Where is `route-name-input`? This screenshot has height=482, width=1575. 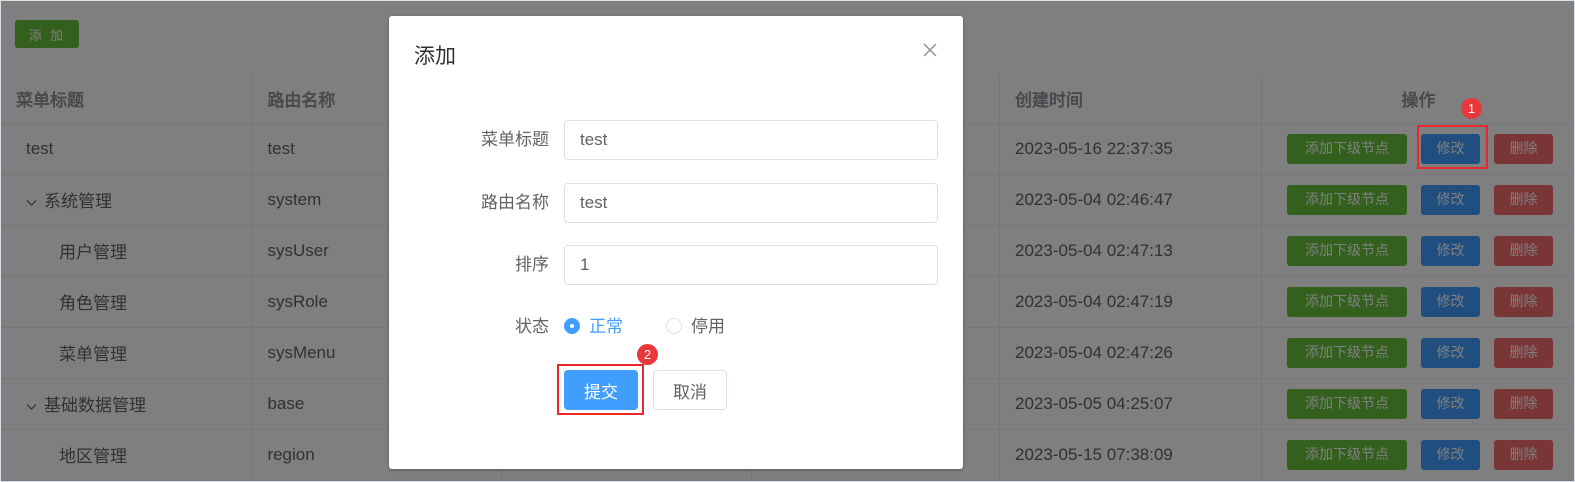 route-name-input is located at coordinates (751, 203).